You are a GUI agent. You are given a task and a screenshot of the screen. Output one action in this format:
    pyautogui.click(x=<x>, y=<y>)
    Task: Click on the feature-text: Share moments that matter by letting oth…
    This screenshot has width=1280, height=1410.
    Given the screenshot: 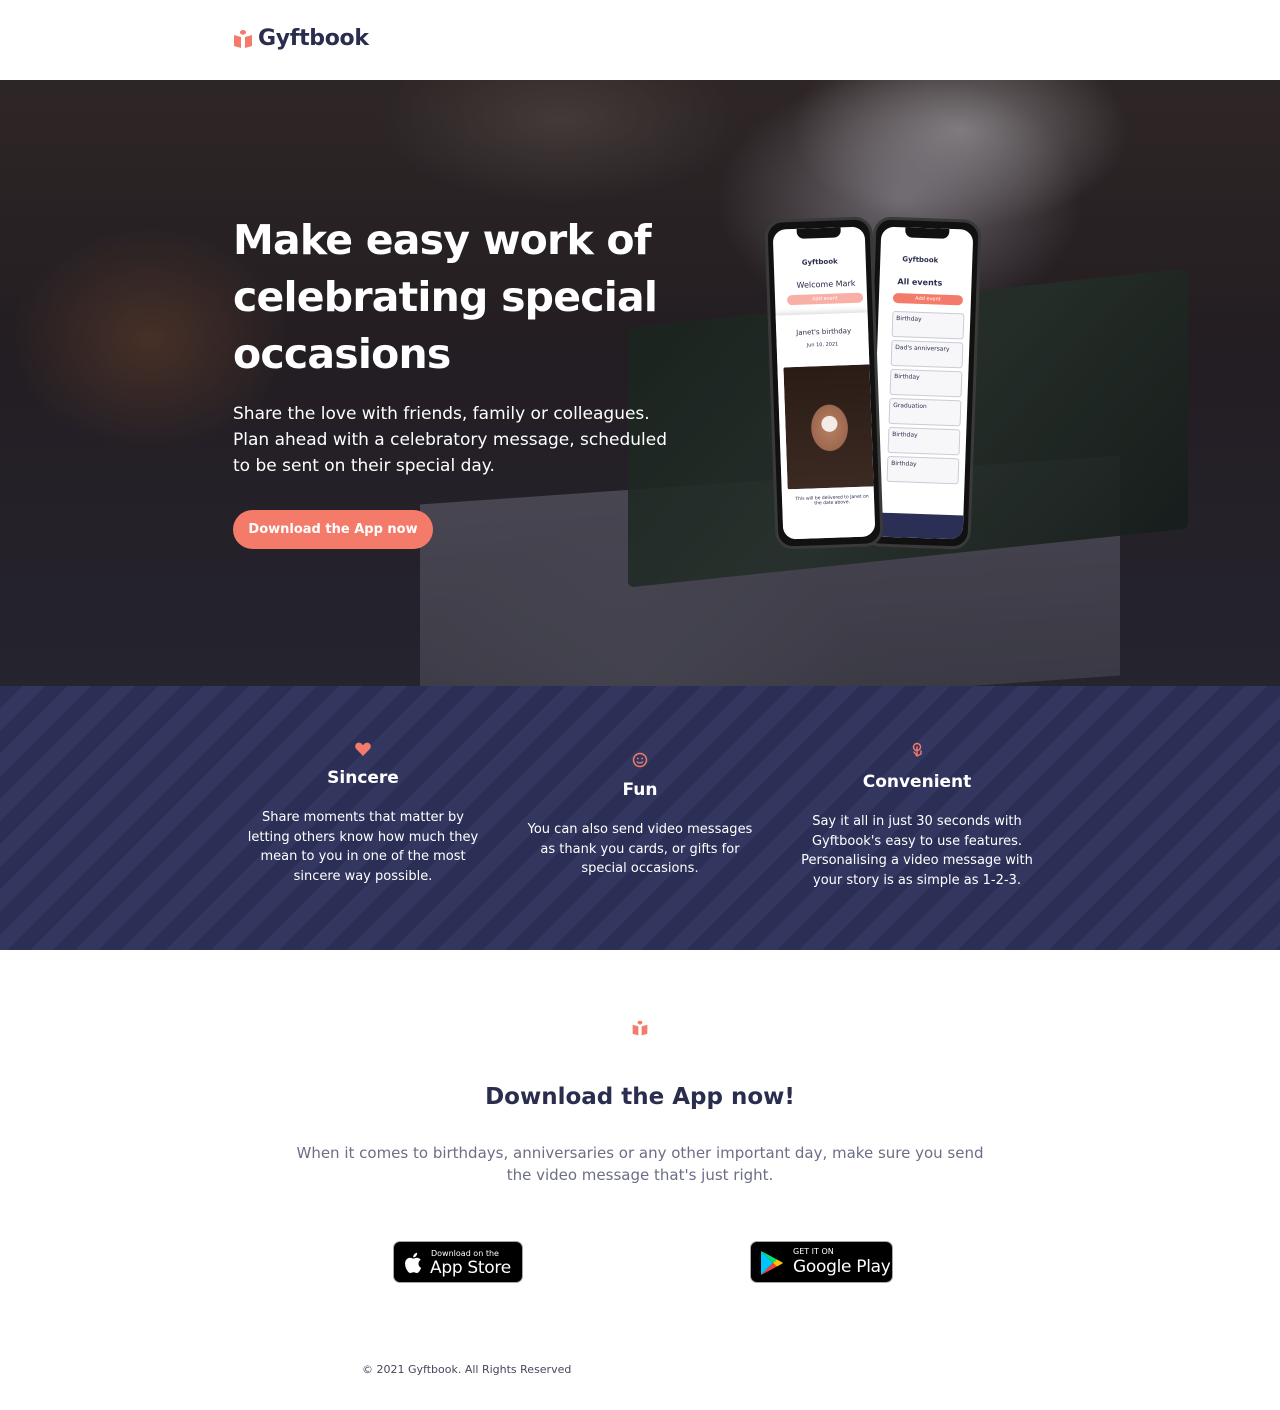 What is the action you would take?
    pyautogui.click(x=363, y=847)
    